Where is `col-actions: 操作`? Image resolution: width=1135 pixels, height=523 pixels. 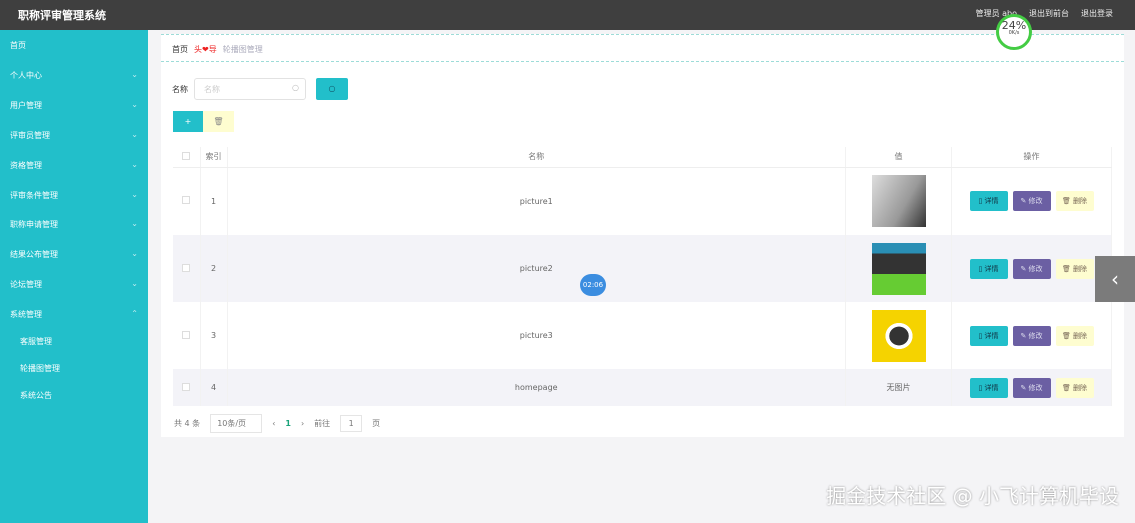 col-actions: 操作 is located at coordinates (1031, 157).